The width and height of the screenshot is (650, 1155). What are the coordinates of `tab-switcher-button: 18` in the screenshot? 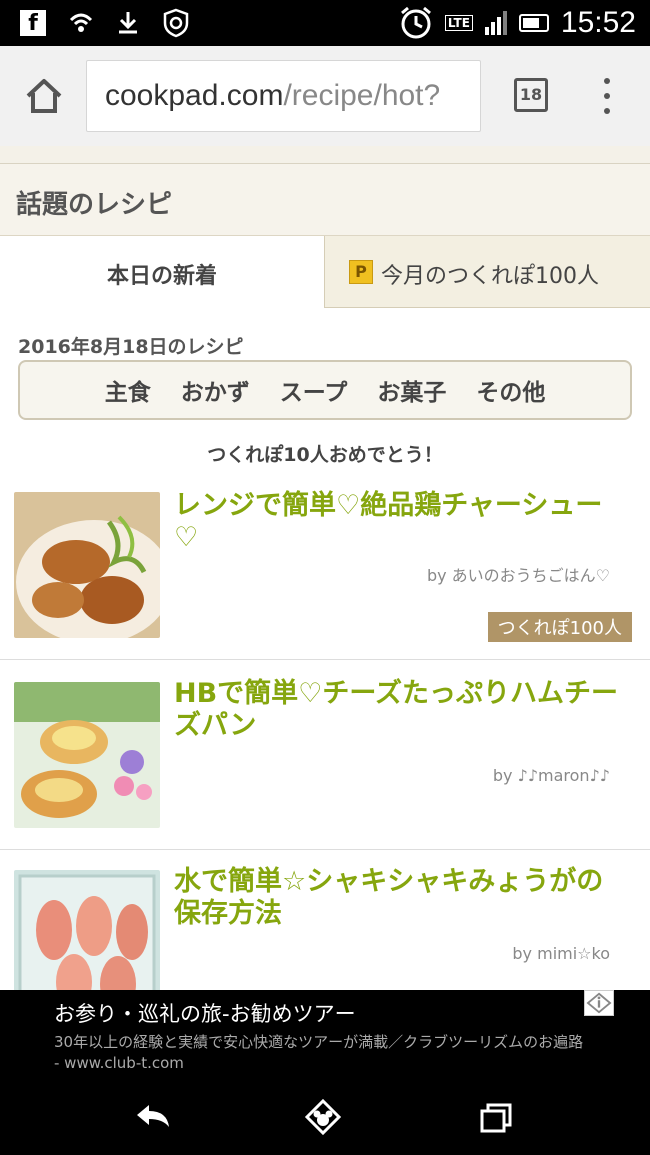 It's located at (531, 95).